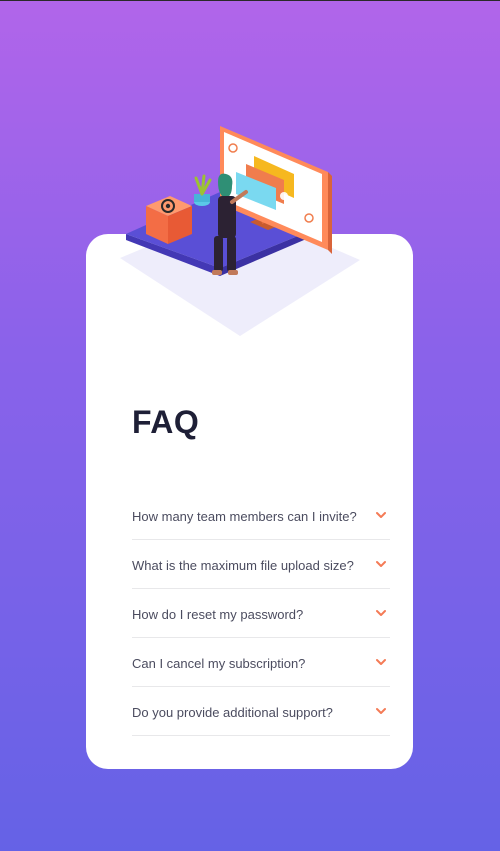 The width and height of the screenshot is (500, 851). Describe the element at coordinates (244, 516) in the screenshot. I see `faq-question: How many team members can I invite?` at that location.